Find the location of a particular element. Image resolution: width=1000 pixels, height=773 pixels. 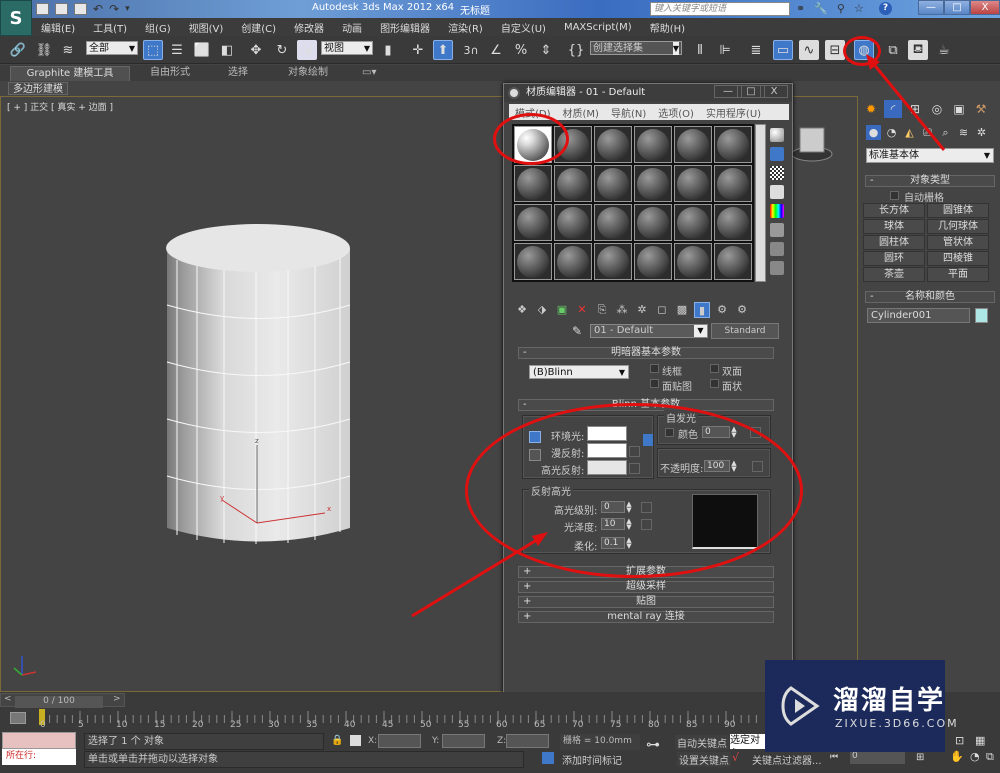

pan-view-icon: ✋ is located at coordinates (957, 756).